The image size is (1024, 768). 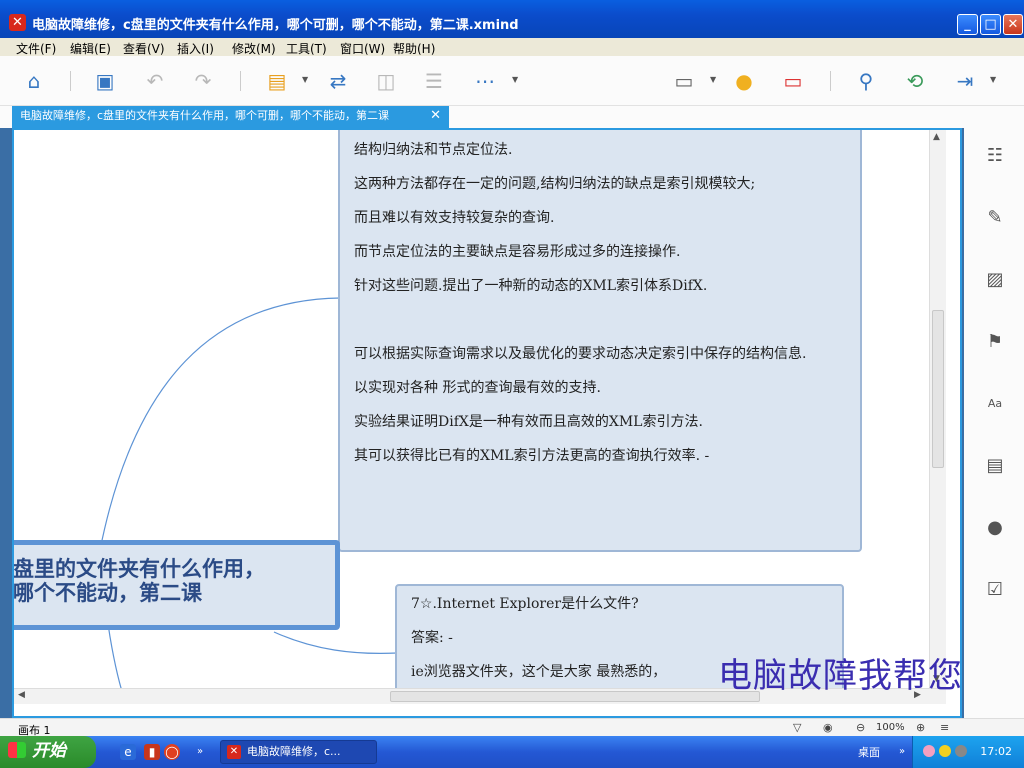 What do you see at coordinates (435, 116) in the screenshot?
I see `close-icon: ✕` at bounding box center [435, 116].